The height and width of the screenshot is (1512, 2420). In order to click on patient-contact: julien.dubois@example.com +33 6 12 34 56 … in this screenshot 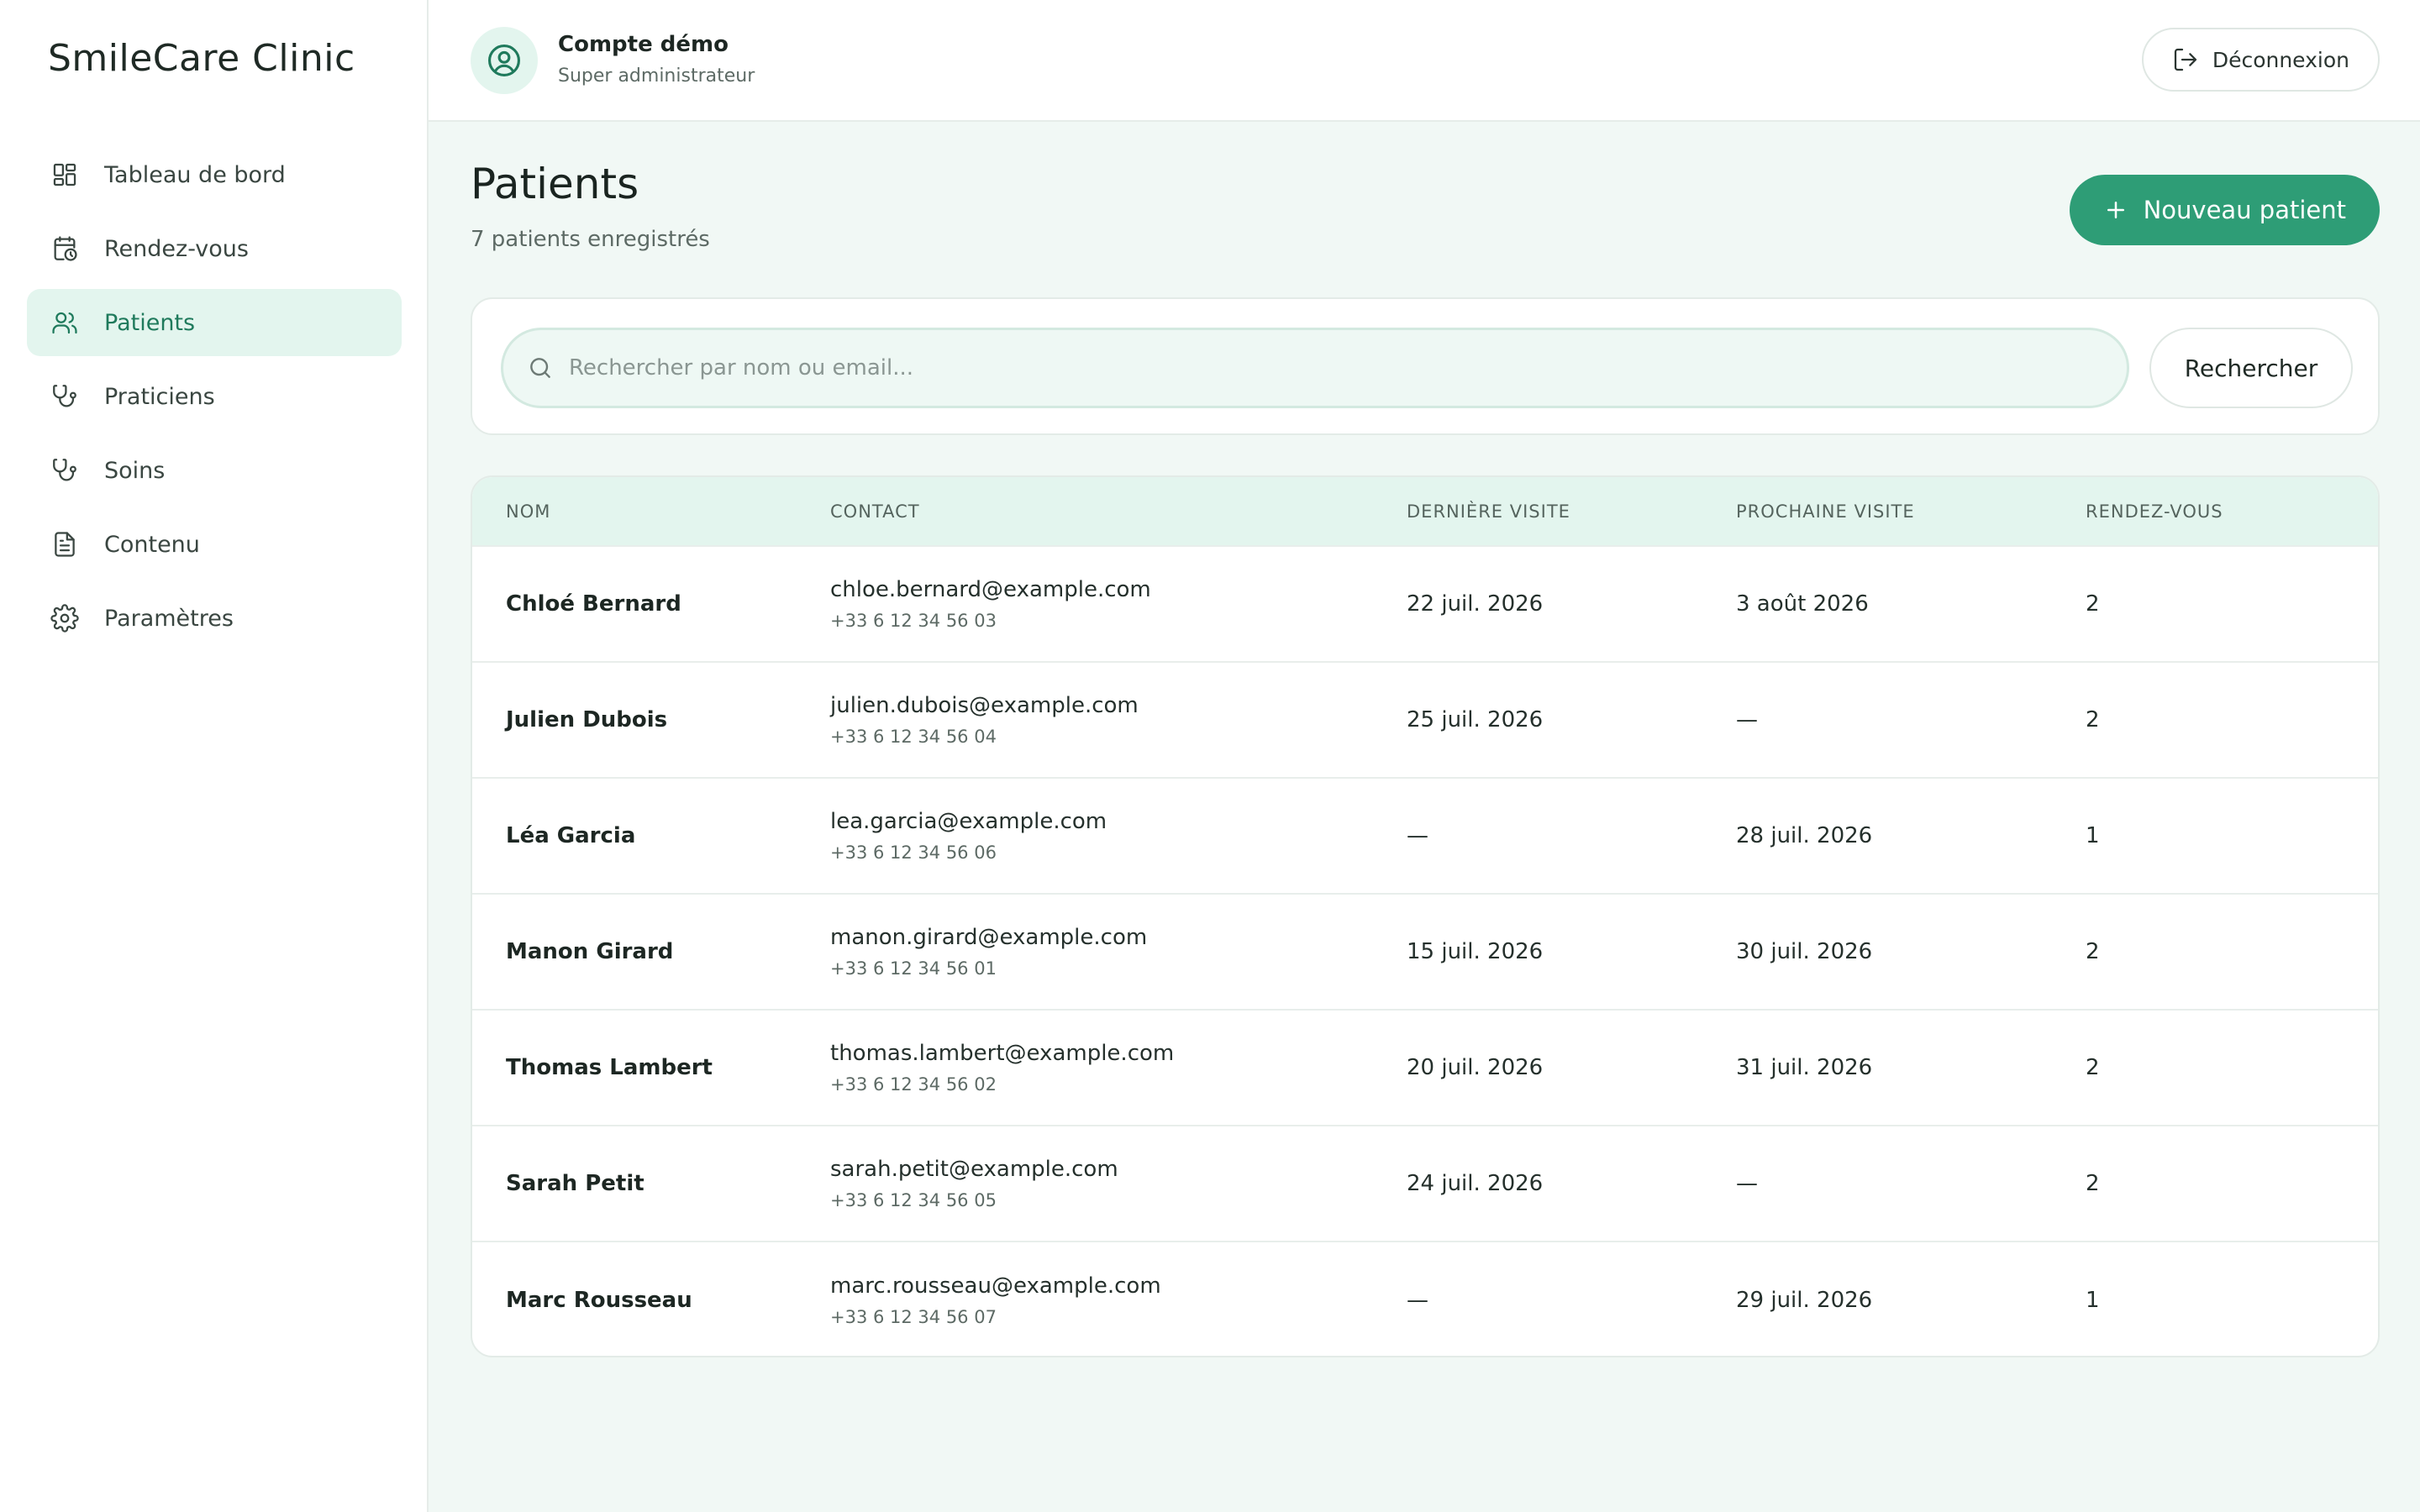, I will do `click(1118, 720)`.